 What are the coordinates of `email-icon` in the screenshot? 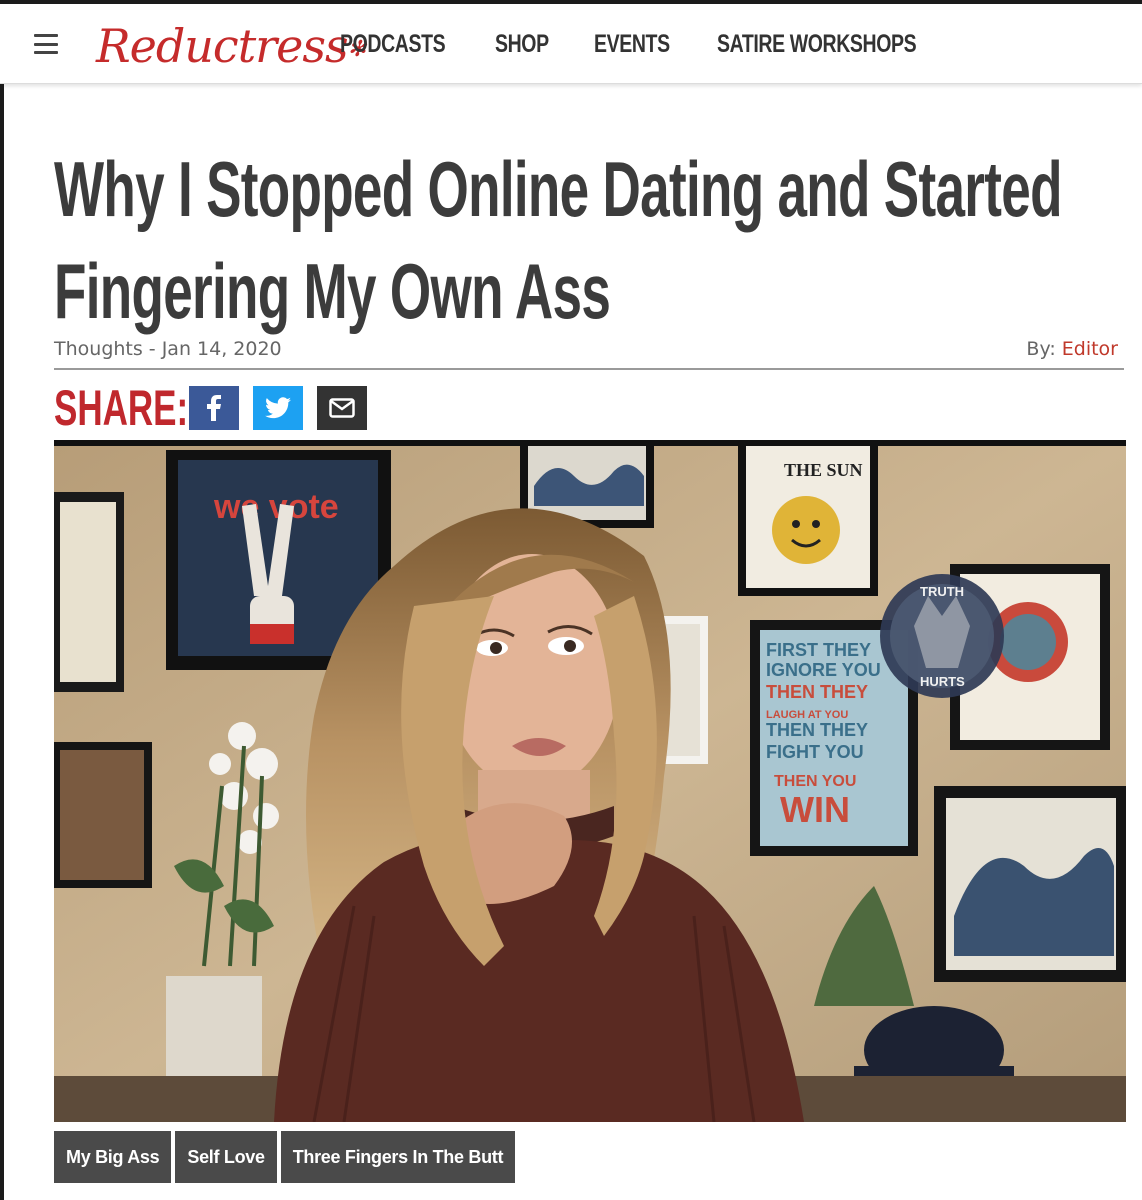 It's located at (342, 408).